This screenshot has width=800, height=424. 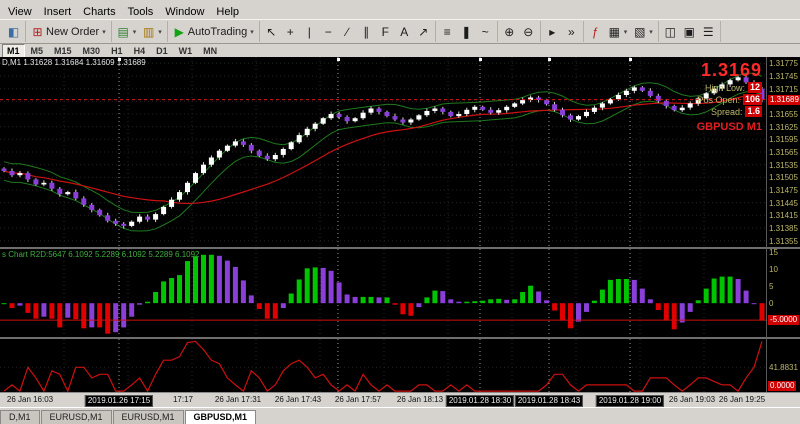 What do you see at coordinates (571, 32) in the screenshot?
I see `chart-shift-icon: »` at bounding box center [571, 32].